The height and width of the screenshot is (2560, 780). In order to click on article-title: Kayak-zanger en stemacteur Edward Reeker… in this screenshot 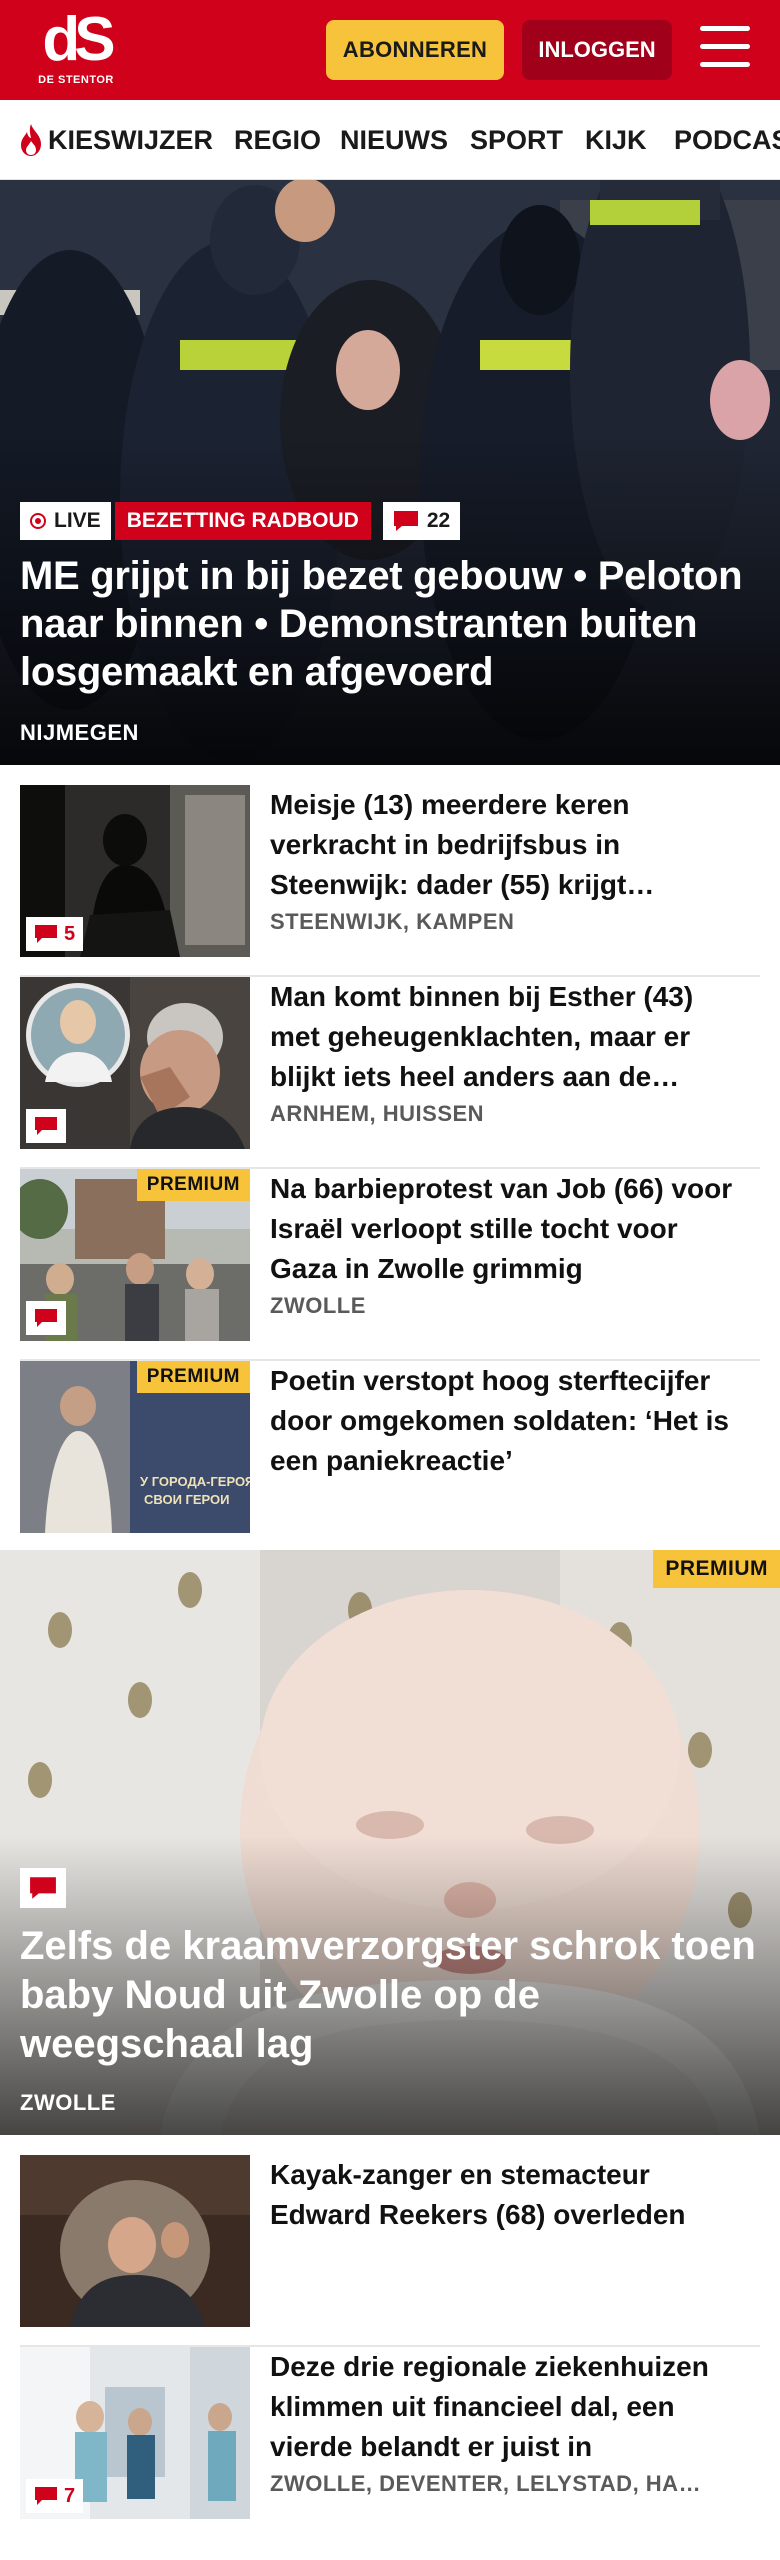, I will do `click(510, 2195)`.